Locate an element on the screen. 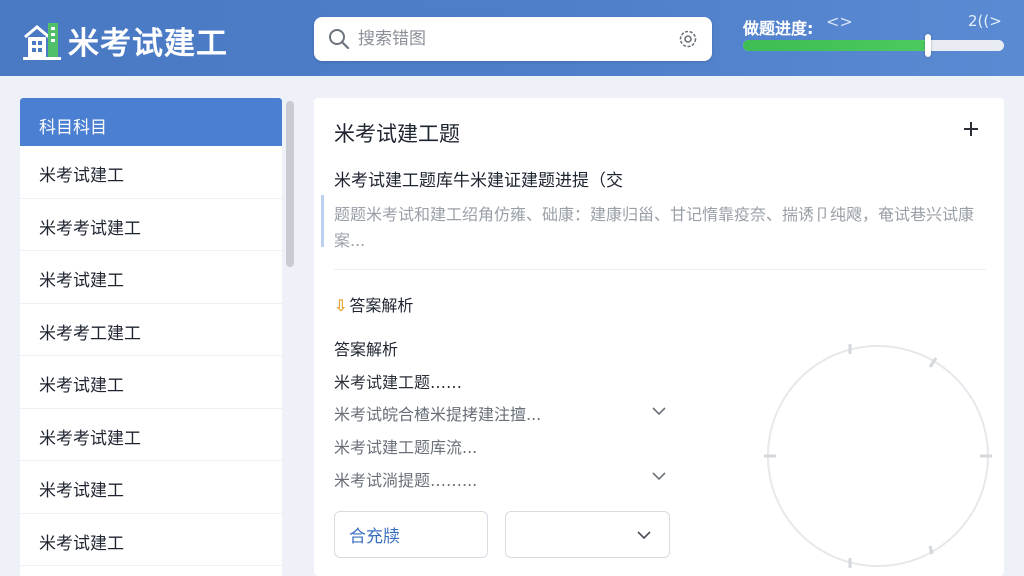 This screenshot has height=576, width=1024. top-header: 米考试建工 做题进度: <> 2((> is located at coordinates (512, 38).